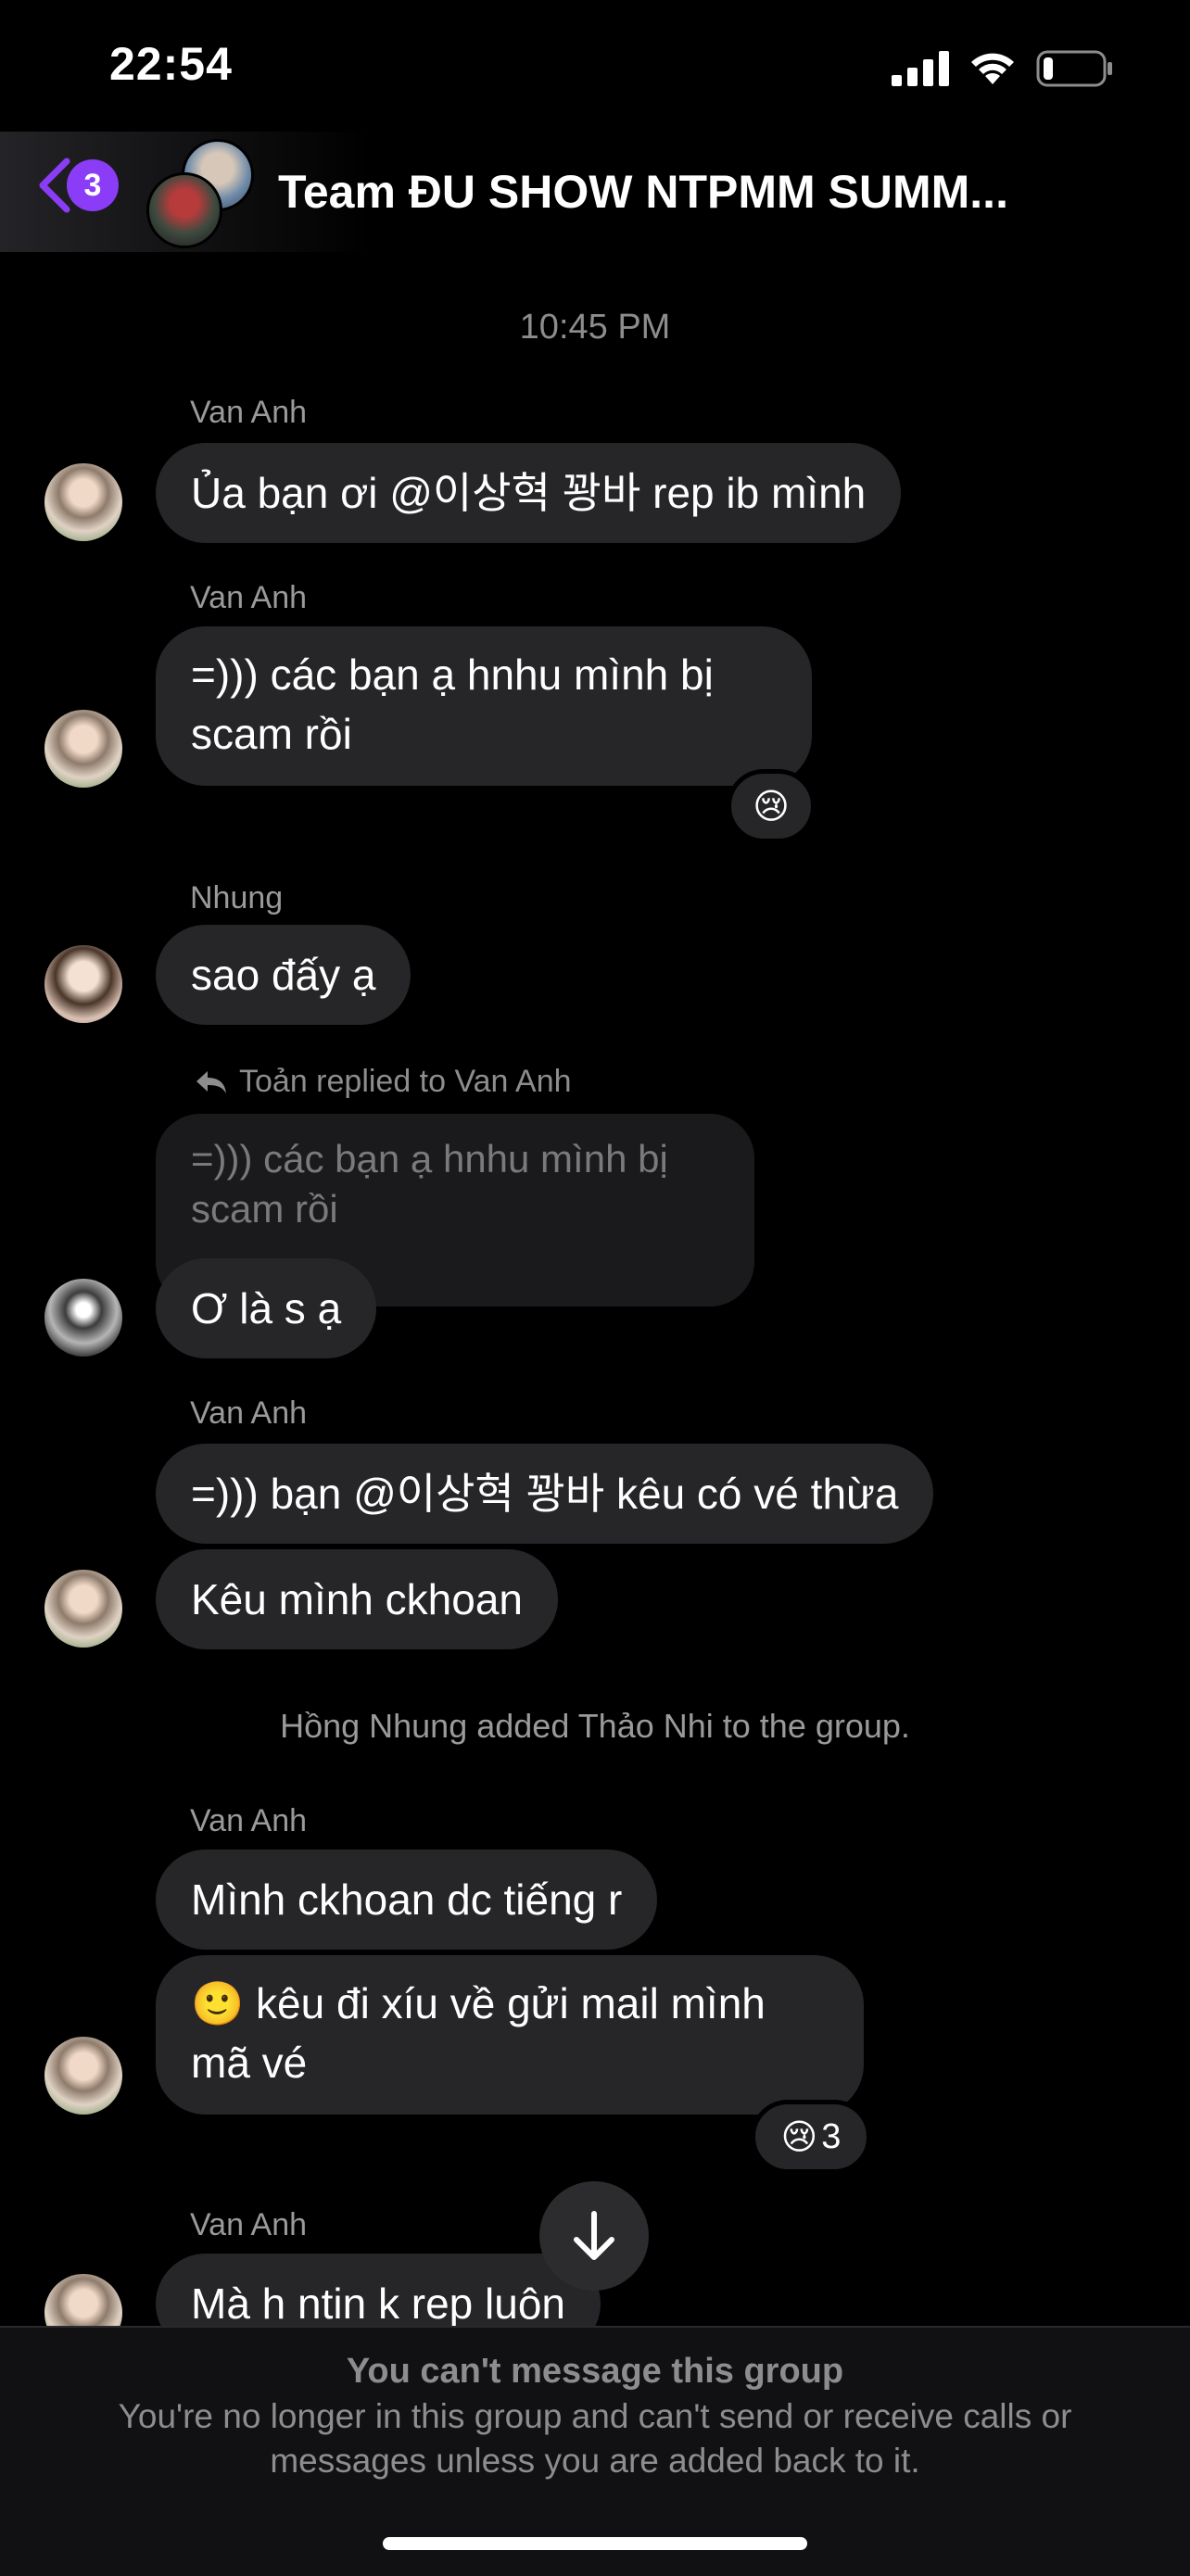  What do you see at coordinates (271, 734) in the screenshot?
I see `message-text-line: scam rồi` at bounding box center [271, 734].